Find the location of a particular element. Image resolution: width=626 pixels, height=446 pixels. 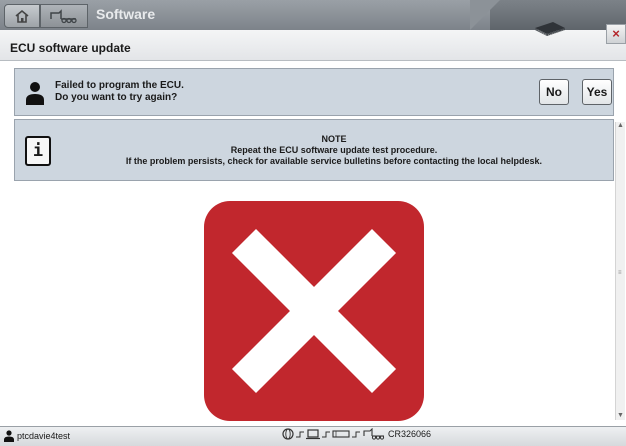

page-title: ECU software update is located at coordinates (70, 48).